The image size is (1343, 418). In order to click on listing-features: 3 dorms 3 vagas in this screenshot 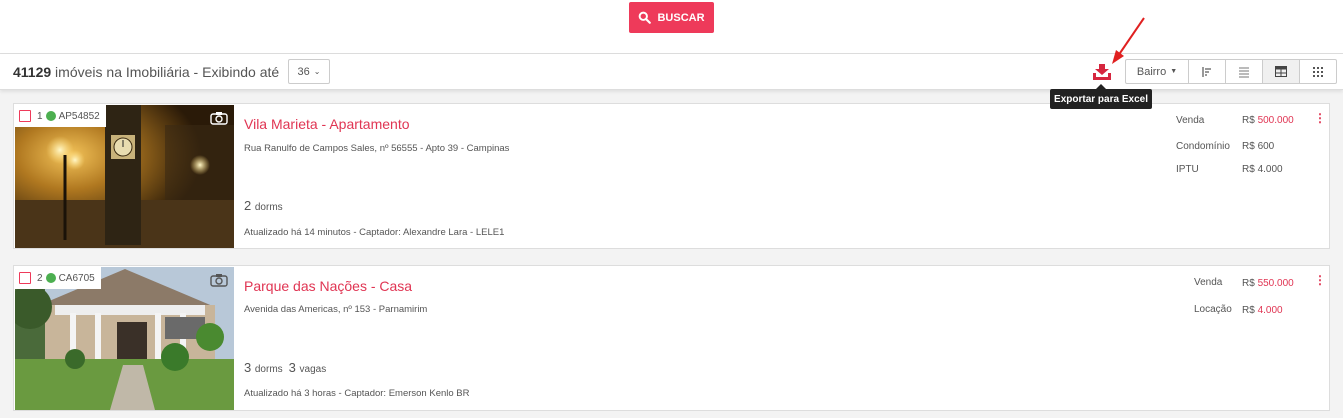, I will do `click(285, 367)`.